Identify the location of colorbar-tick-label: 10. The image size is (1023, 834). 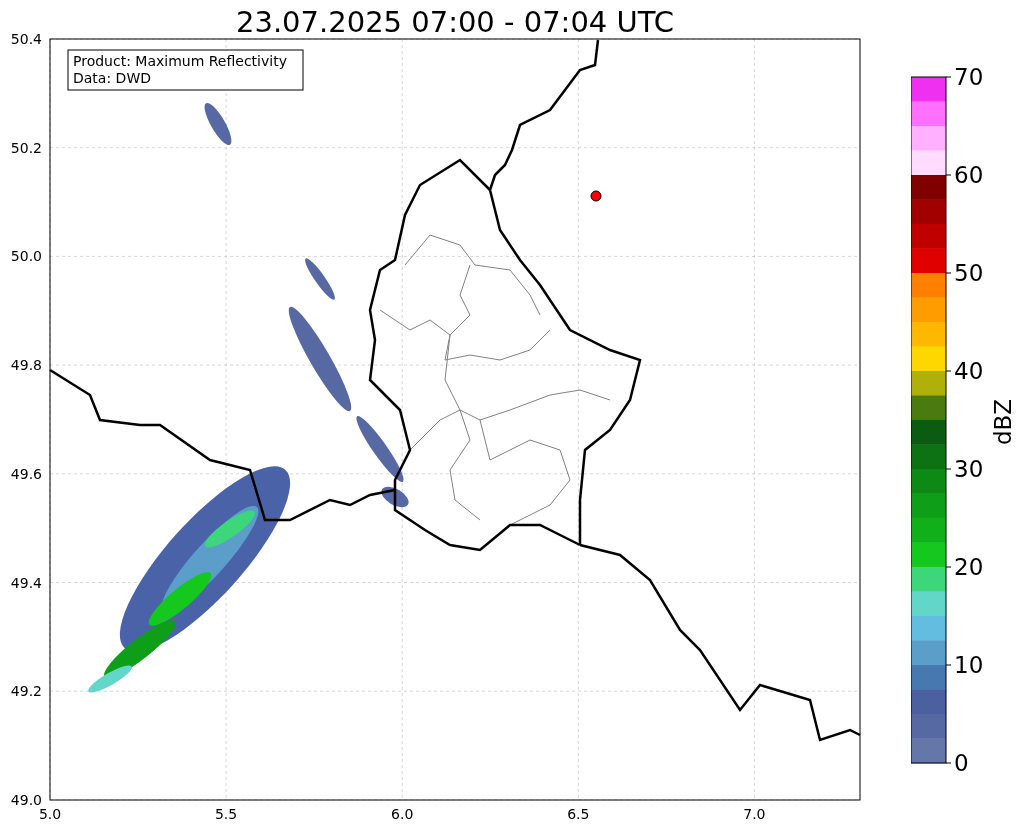
(969, 665).